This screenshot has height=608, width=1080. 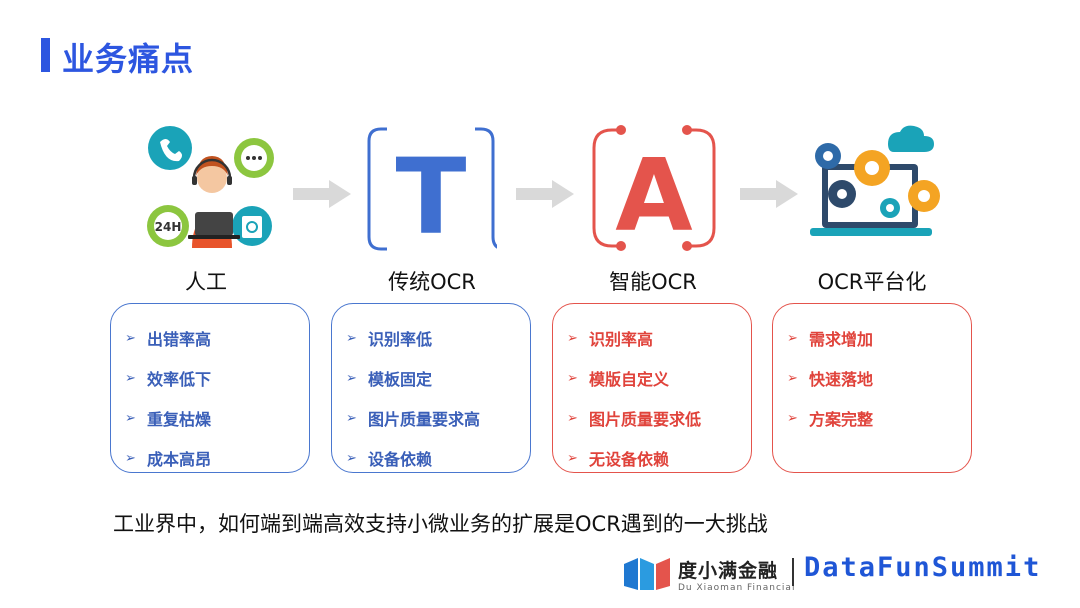 What do you see at coordinates (830, 419) in the screenshot?
I see `list-item: ➢ 方案完整` at bounding box center [830, 419].